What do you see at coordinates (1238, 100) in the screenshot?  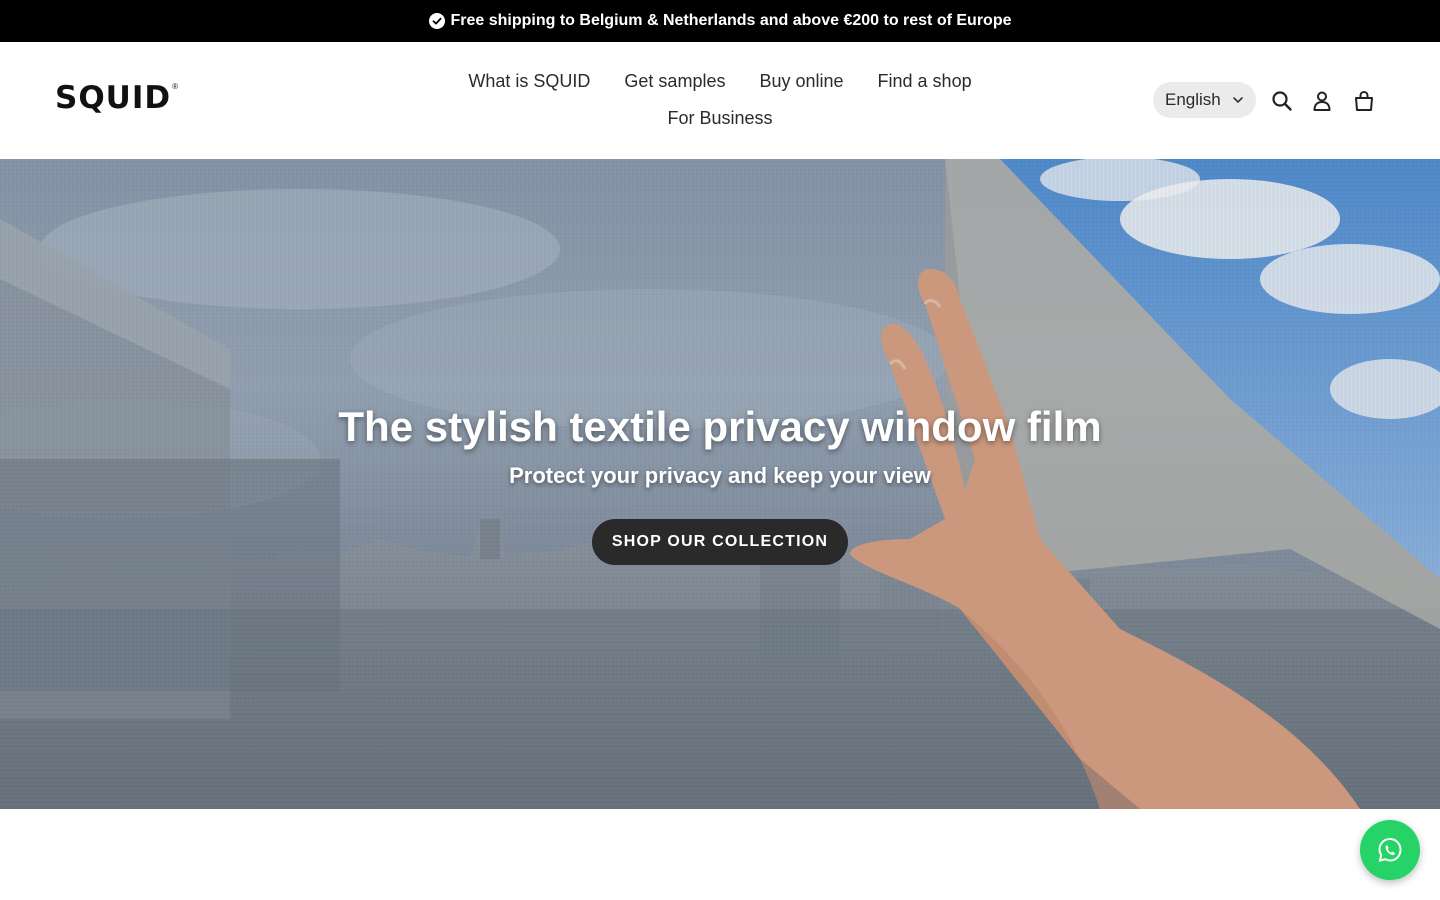 I see `chevron-down-icon` at bounding box center [1238, 100].